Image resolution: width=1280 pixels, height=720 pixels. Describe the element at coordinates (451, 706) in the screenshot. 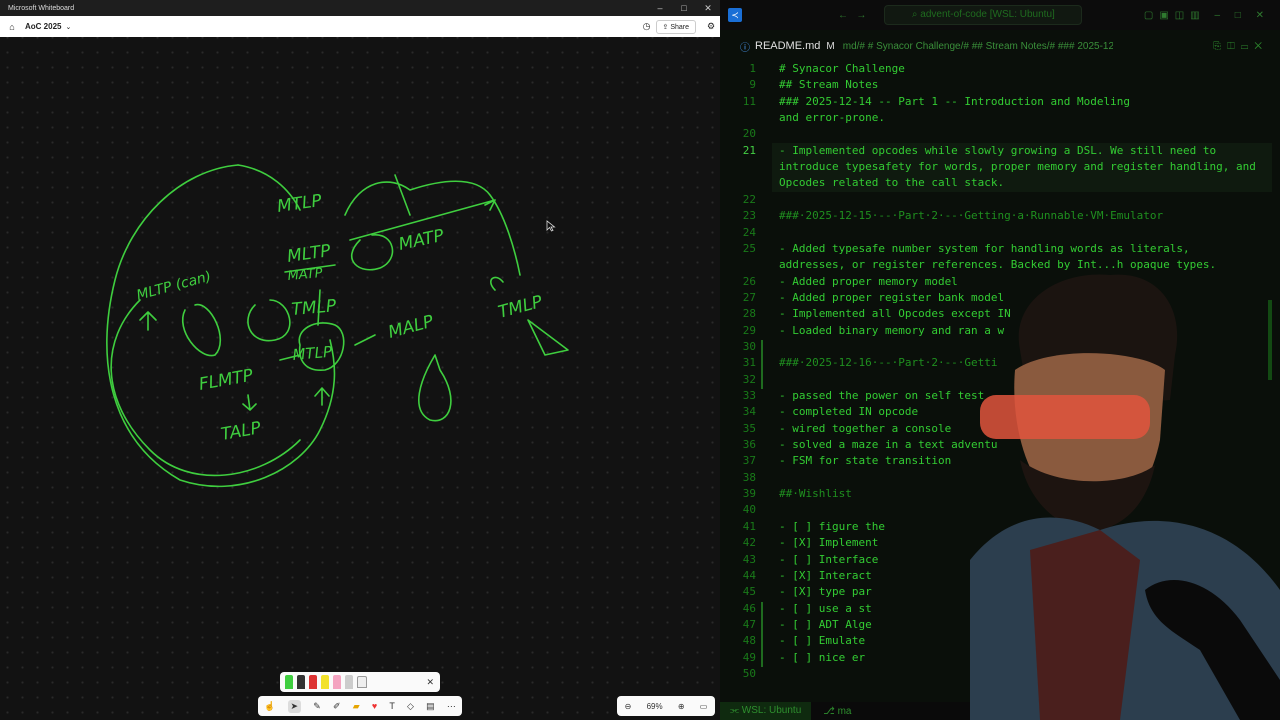

I see `more-icon: ⋯` at that location.